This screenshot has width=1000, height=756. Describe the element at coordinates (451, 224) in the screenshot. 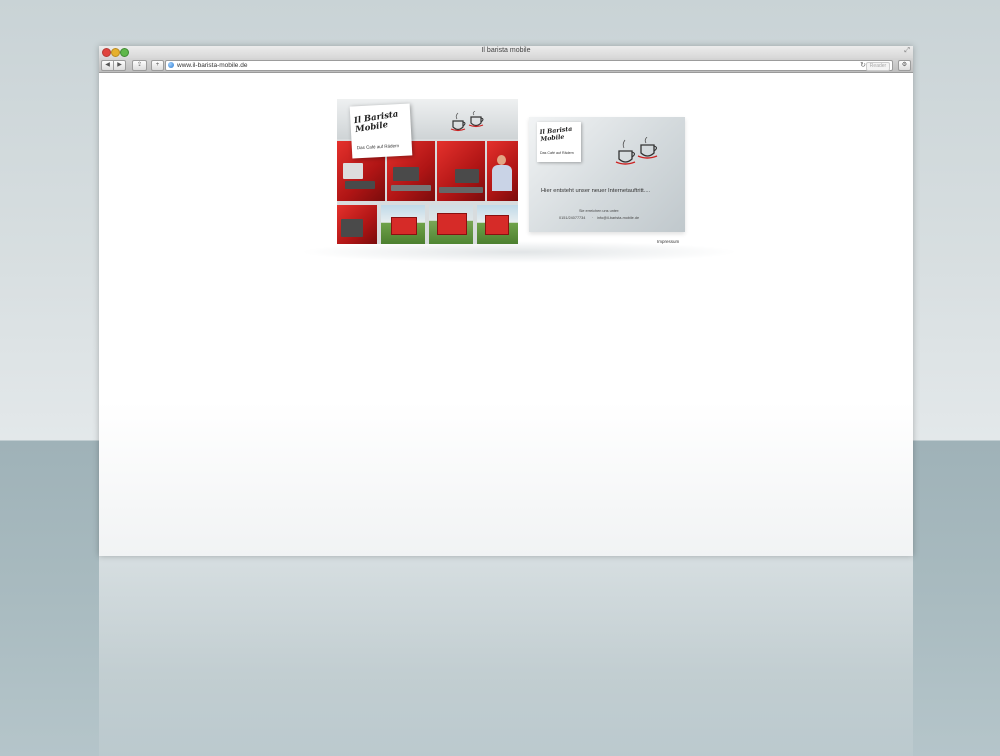

I see `photo-trailer-grass` at that location.